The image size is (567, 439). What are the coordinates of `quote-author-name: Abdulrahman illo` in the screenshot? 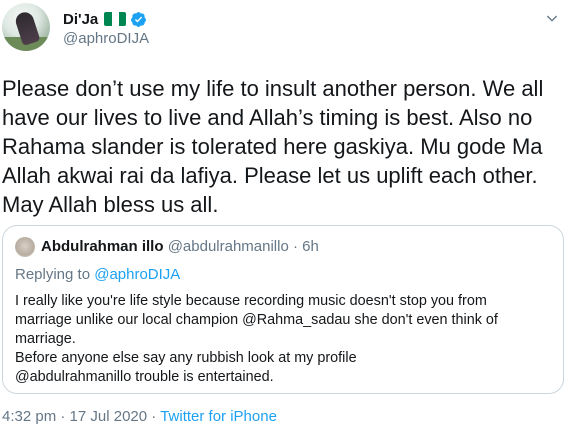 It's located at (102, 246).